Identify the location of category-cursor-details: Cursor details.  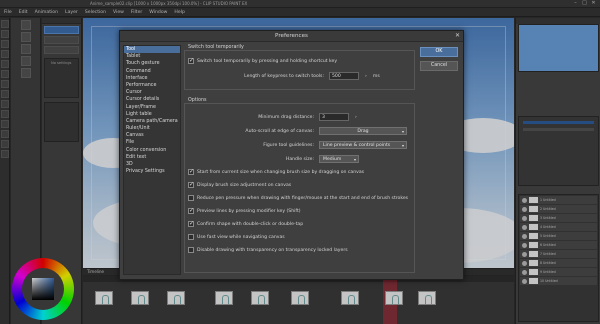
(152, 99).